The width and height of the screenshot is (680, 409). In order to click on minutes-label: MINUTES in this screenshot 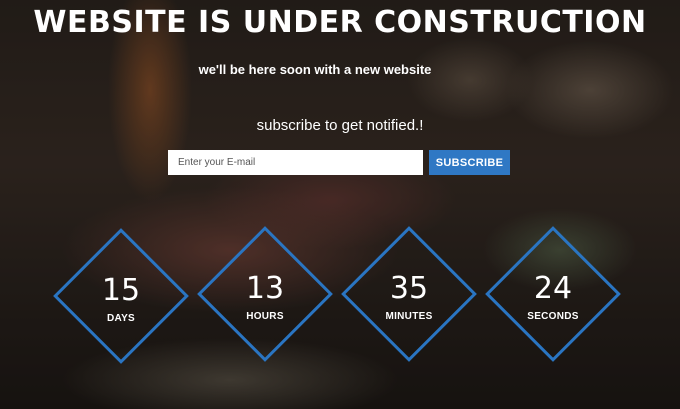, I will do `click(409, 316)`.